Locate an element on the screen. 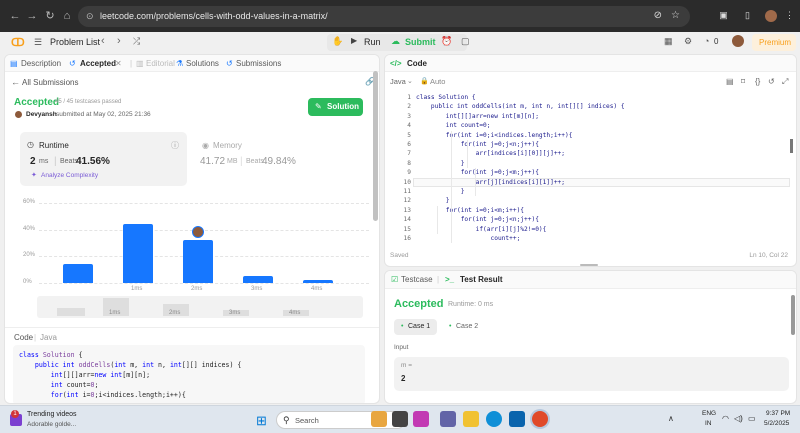 This screenshot has height=433, width=800. copilot-icon is located at coordinates (379, 419).